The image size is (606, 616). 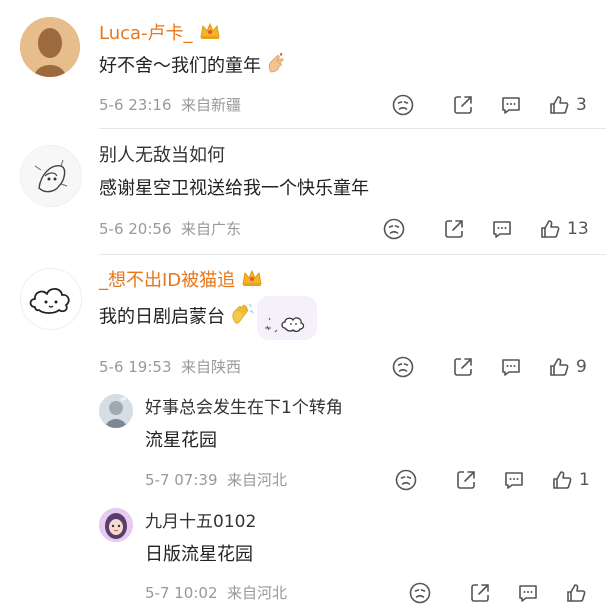 I want to click on timestamp: 5-6 19:53, so click(x=135, y=367).